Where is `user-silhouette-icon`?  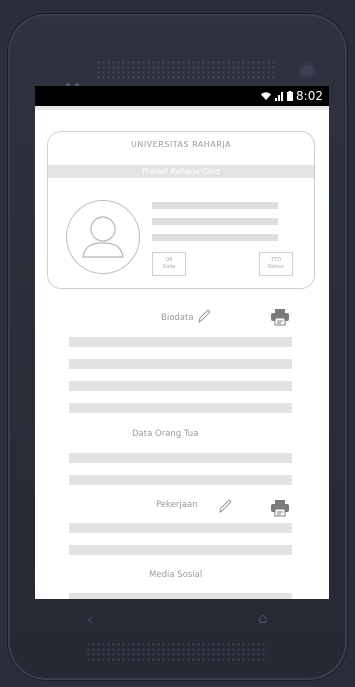
user-silhouette-icon is located at coordinates (103, 237).